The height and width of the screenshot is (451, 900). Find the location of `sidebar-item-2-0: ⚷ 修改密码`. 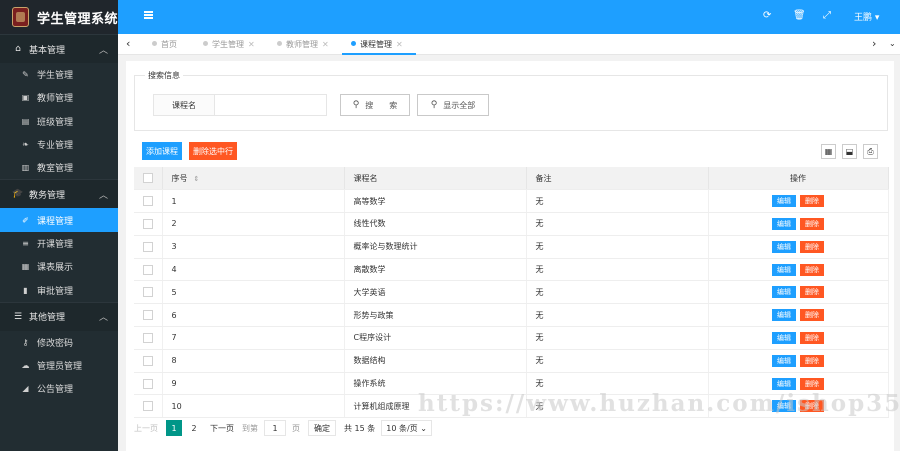

sidebar-item-2-0: ⚷ 修改密码 is located at coordinates (59, 342).